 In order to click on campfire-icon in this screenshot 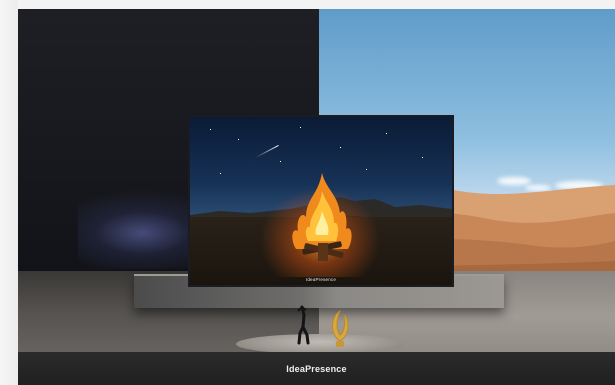, I will do `click(322, 217)`.